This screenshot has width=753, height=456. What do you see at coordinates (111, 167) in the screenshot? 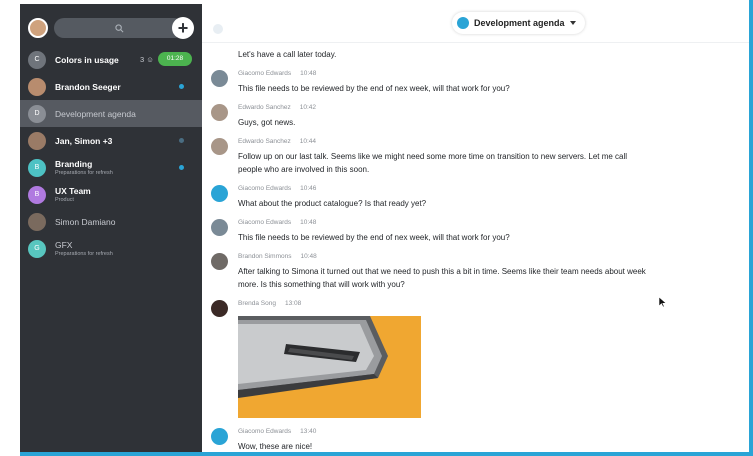
I see `sidebar-item-branding: B Branding Preparations for refresh` at bounding box center [111, 167].